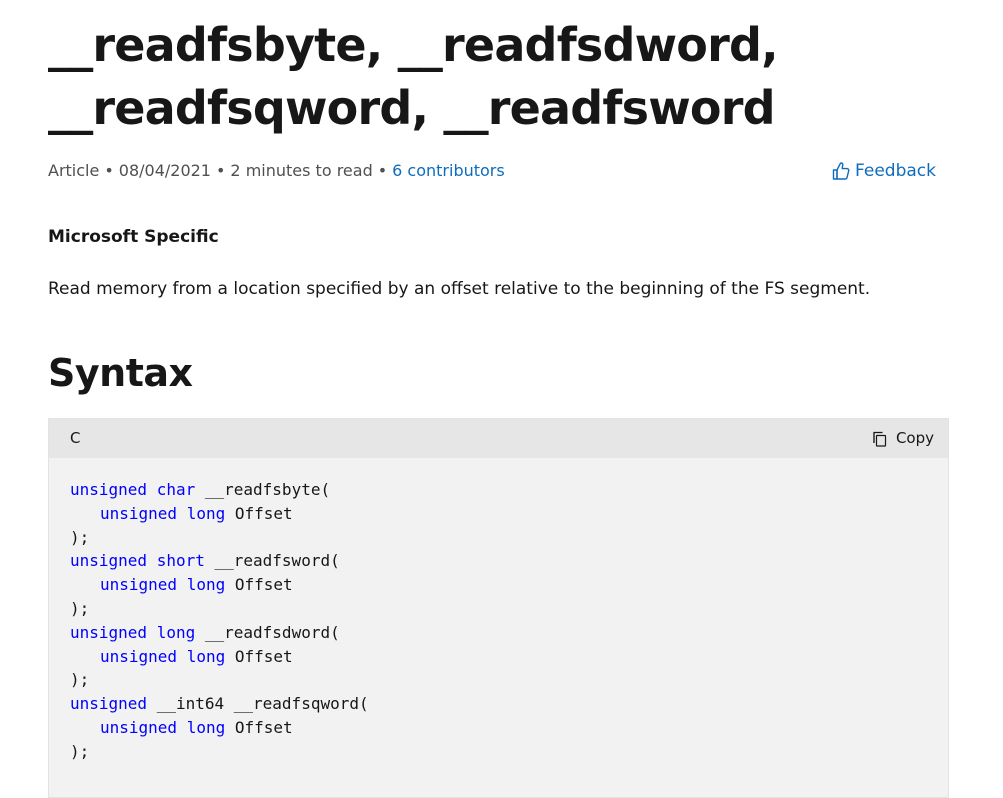  I want to click on contributors-link: 6 contributors, so click(448, 170).